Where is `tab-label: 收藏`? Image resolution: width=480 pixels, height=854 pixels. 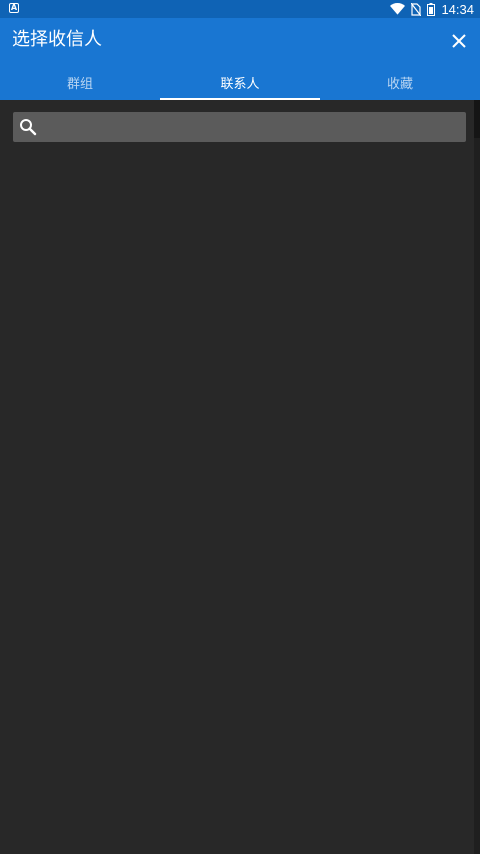 tab-label: 收藏 is located at coordinates (399, 84).